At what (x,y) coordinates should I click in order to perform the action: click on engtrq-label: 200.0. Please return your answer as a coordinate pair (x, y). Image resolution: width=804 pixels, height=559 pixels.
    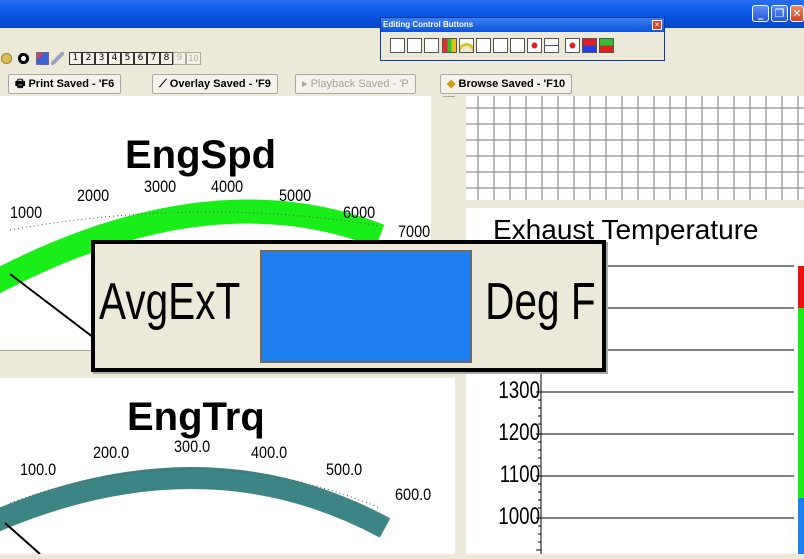
    Looking at the image, I should click on (111, 452).